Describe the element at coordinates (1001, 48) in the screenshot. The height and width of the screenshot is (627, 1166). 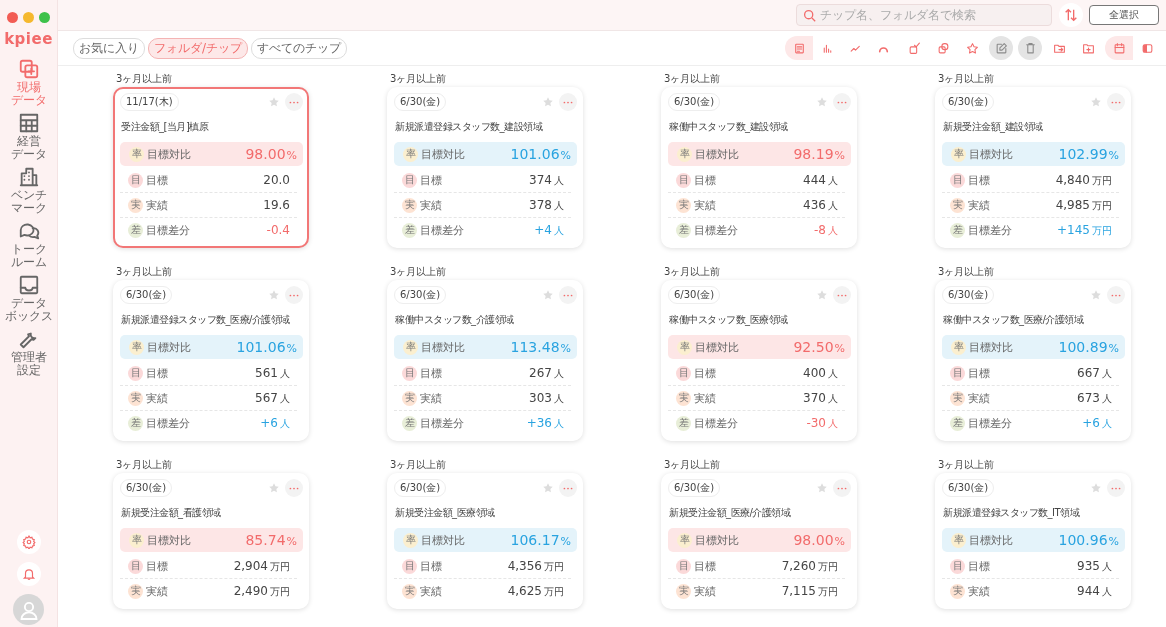
I see `edit-icon` at that location.